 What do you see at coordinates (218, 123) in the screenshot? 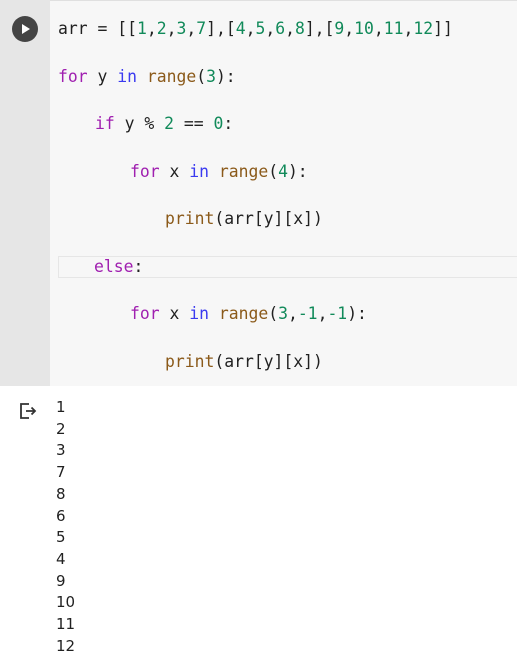
I see `code-token: 0` at bounding box center [218, 123].